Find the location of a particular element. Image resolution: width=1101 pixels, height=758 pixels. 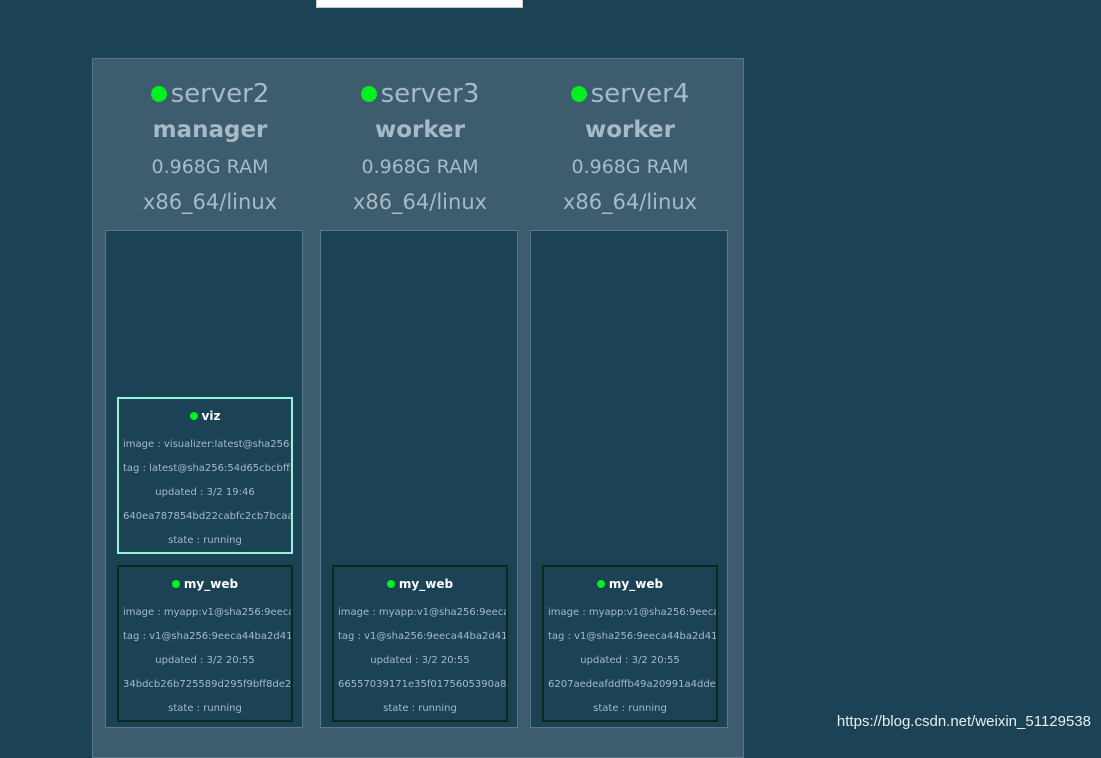

watermark-url: https://blog.csdn.net/weixin_51129538 is located at coordinates (963, 721).